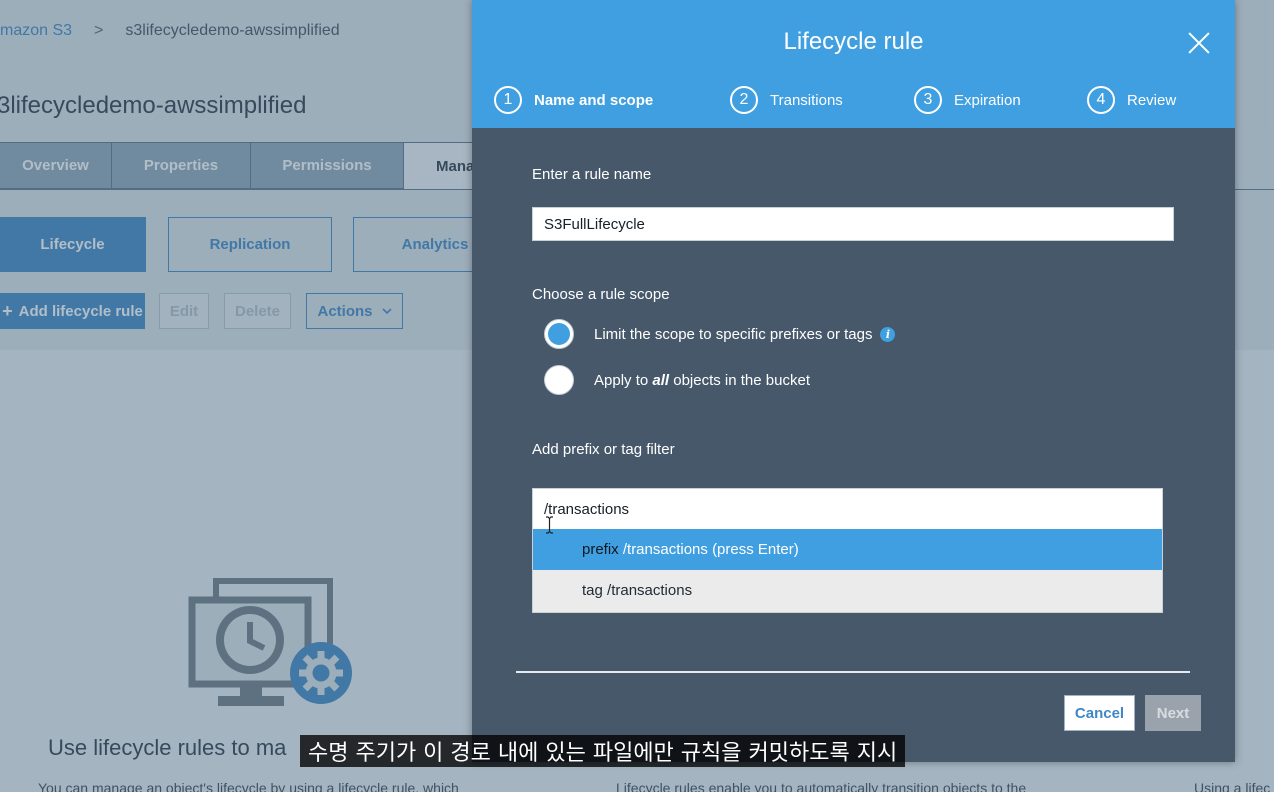  I want to click on step-name-and-scope: 1 Name and scope, so click(573, 100).